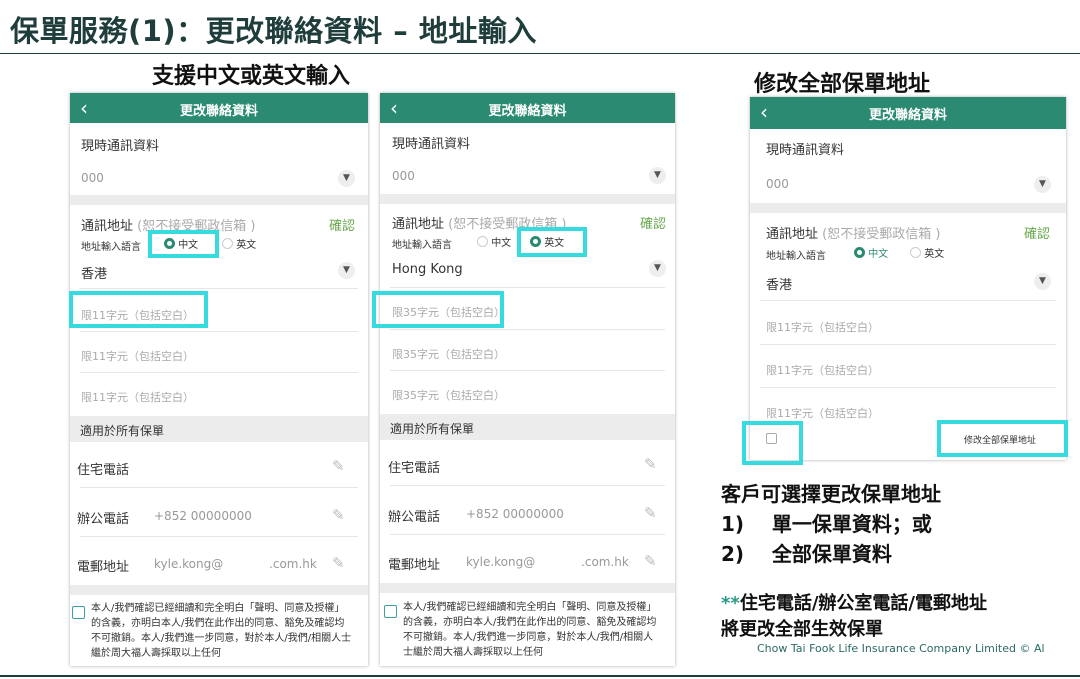 This screenshot has width=1080, height=679. What do you see at coordinates (183, 244) in the screenshot?
I see `highlight-chinese-radio` at bounding box center [183, 244].